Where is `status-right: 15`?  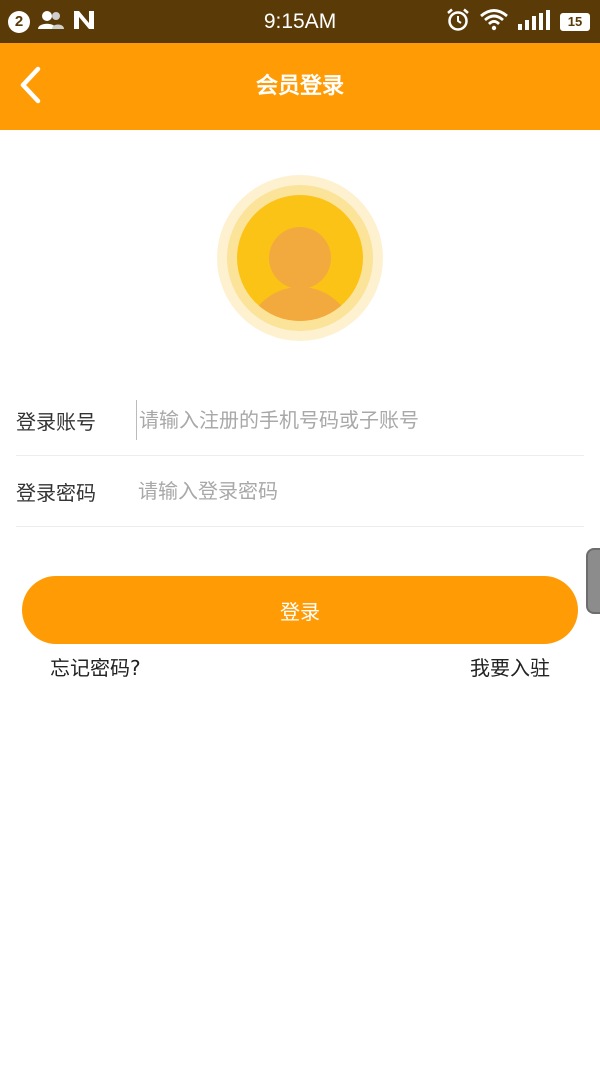
status-right: 15 is located at coordinates (518, 21).